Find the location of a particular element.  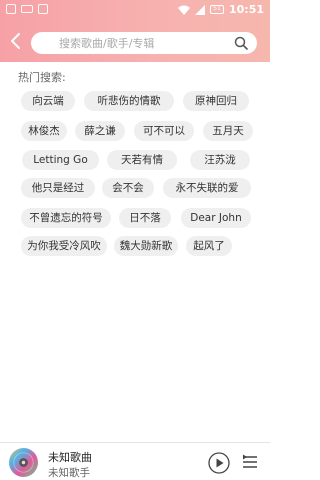

status-bar: 51 10:51 is located at coordinates (135, 11).